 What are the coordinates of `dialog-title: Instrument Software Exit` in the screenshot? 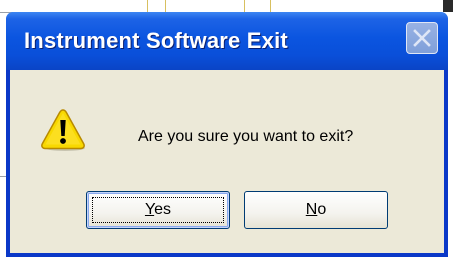 It's located at (156, 40).